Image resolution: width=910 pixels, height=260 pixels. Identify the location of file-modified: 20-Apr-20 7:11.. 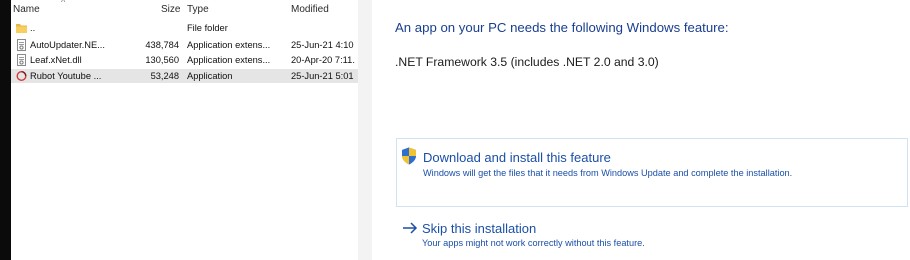
(323, 60).